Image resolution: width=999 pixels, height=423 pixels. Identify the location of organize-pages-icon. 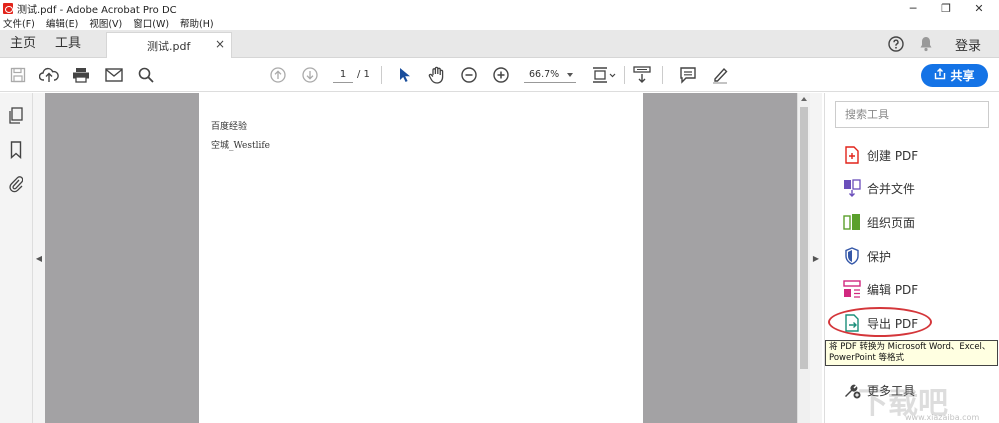
(852, 222).